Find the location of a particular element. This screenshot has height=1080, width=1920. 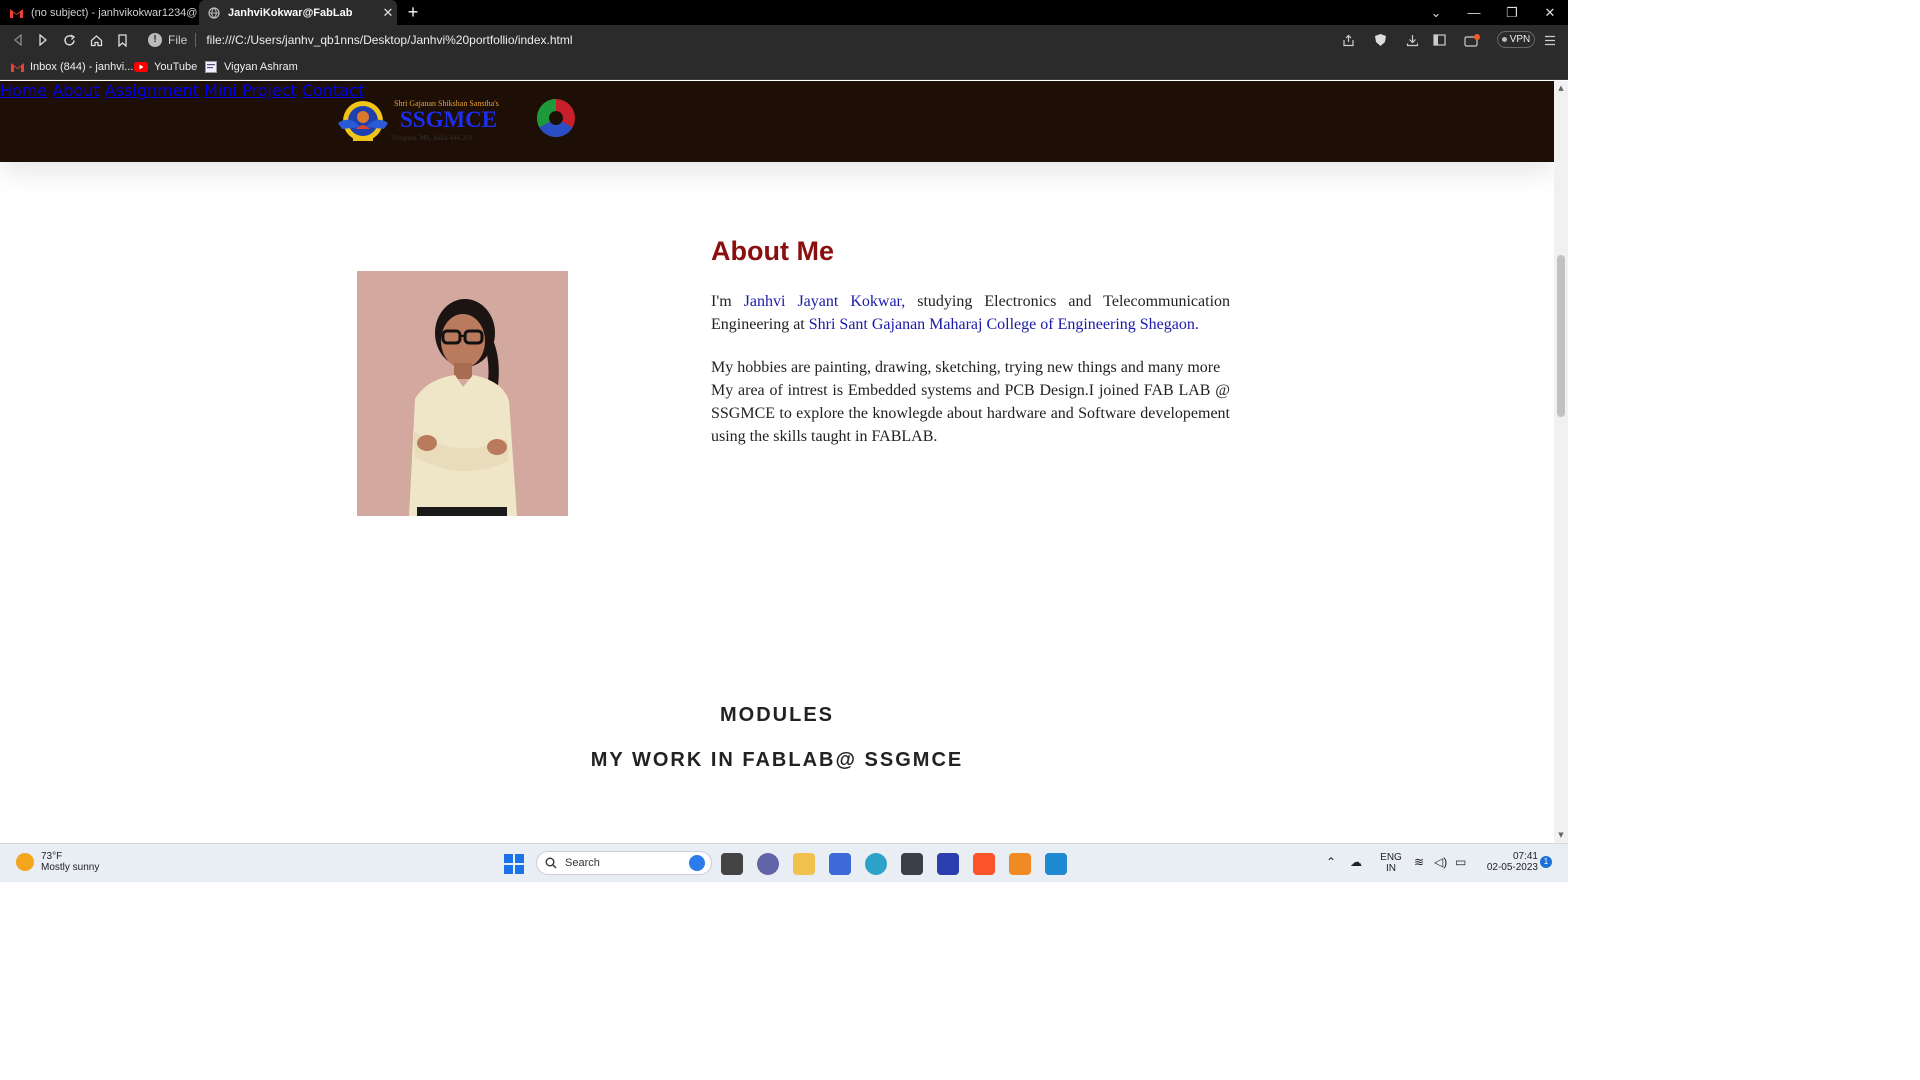

vpn-label: VPN is located at coordinates (1520, 39).